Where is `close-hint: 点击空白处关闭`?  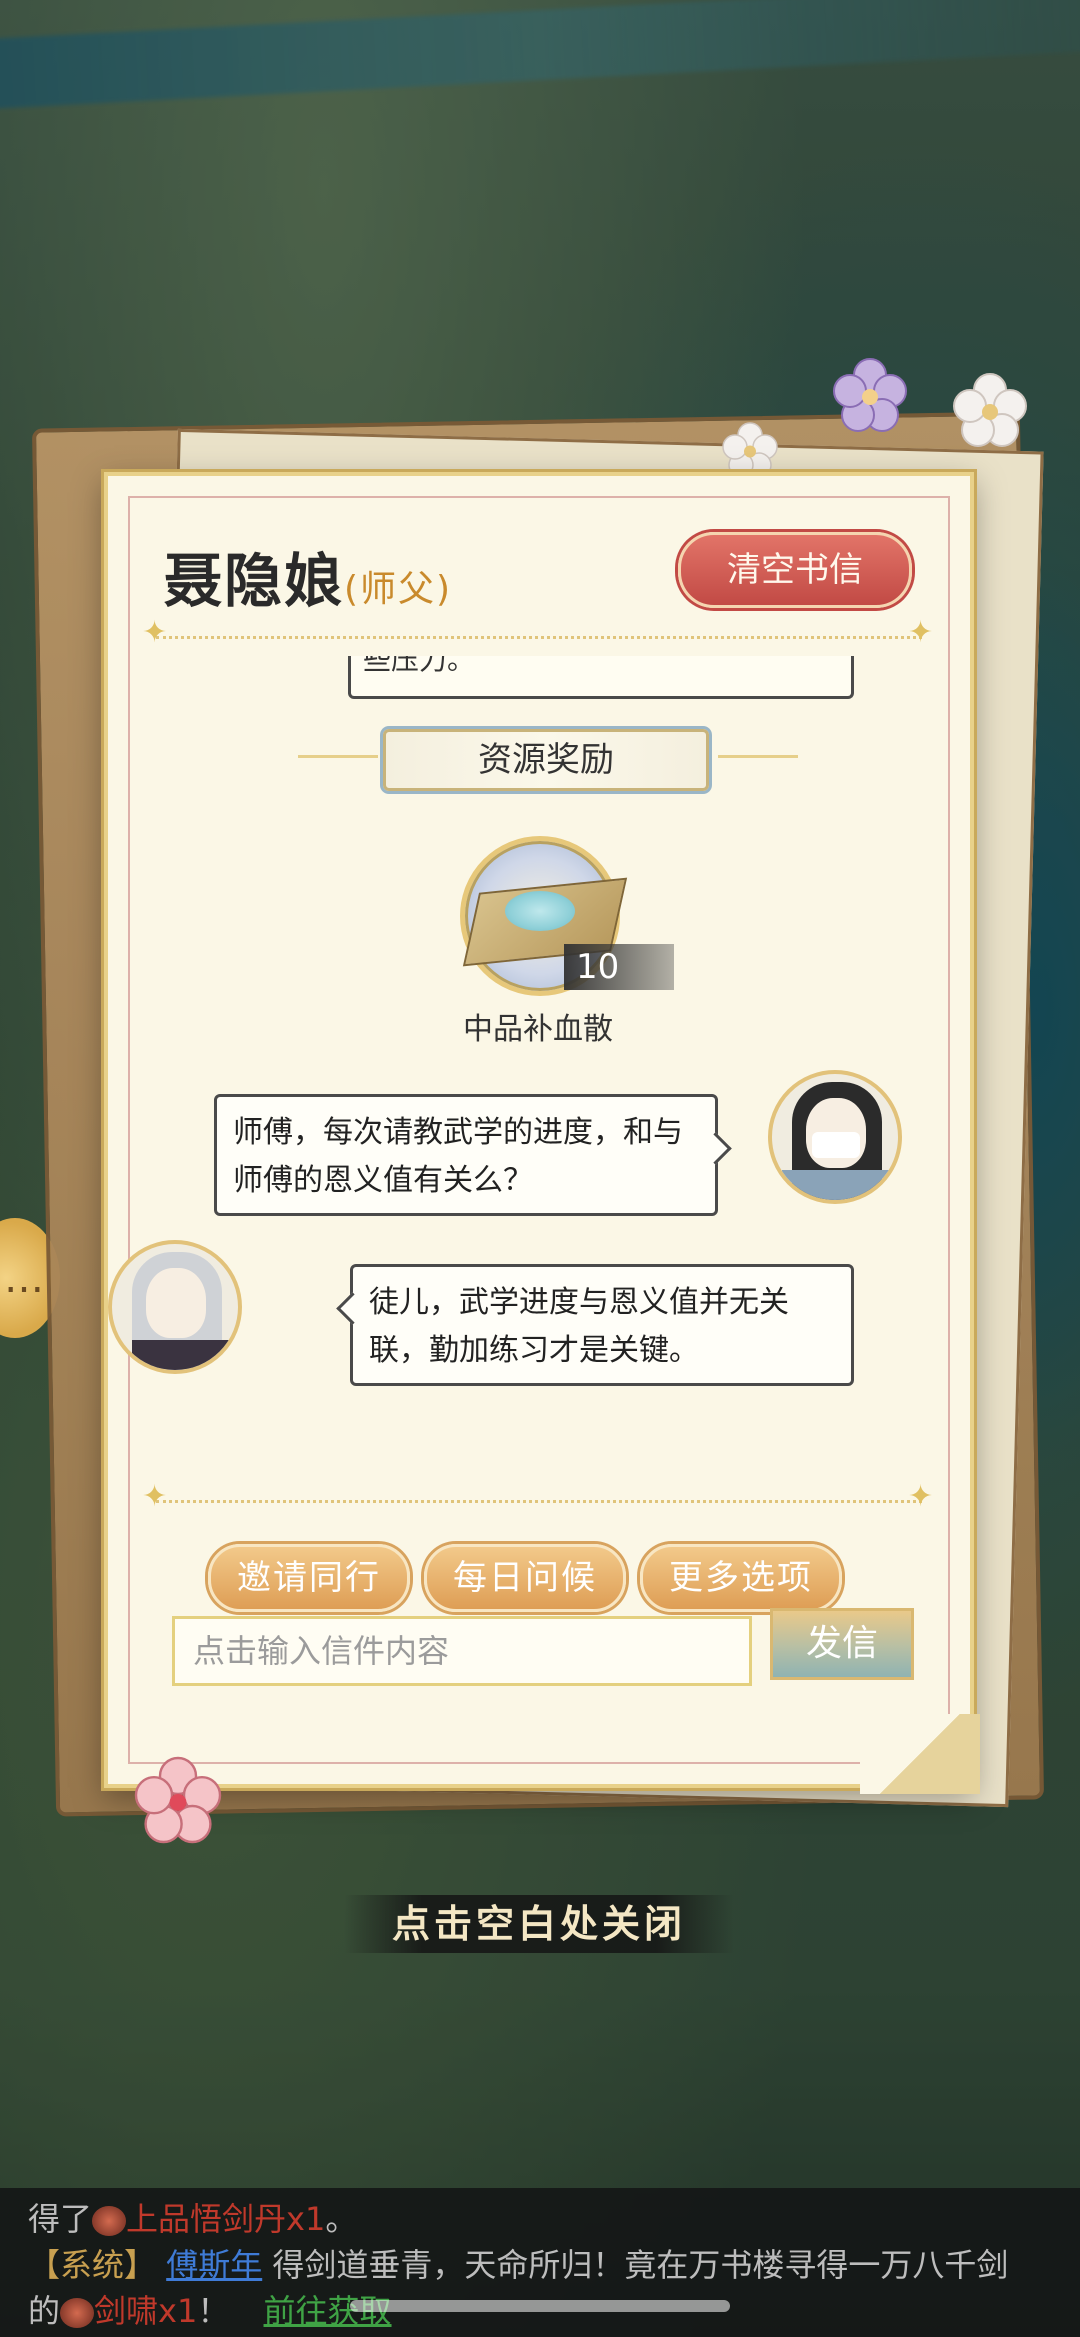 close-hint: 点击空白处关闭 is located at coordinates (539, 1924).